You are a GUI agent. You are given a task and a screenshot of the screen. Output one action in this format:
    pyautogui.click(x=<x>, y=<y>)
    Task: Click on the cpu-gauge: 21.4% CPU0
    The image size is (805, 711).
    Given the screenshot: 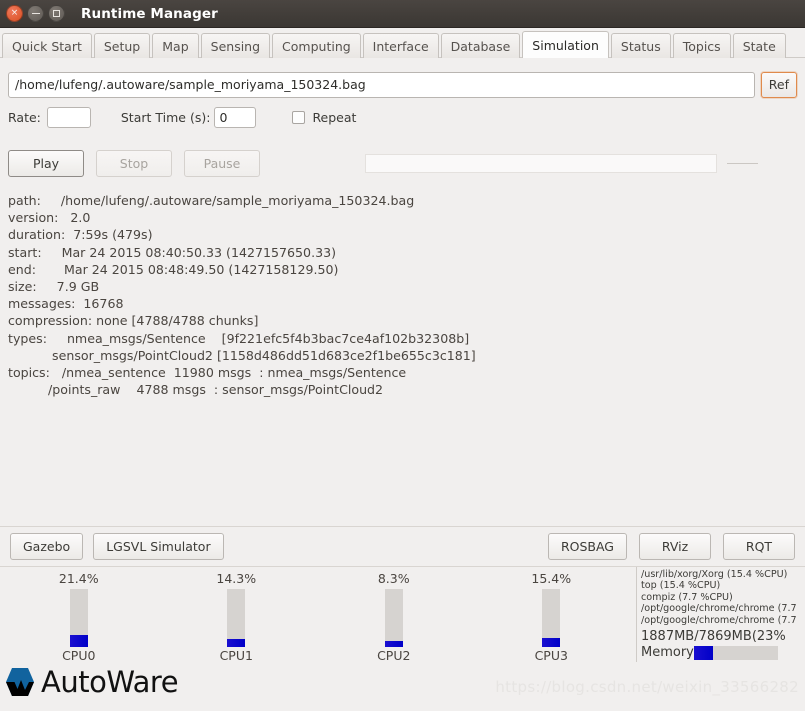 What is the action you would take?
    pyautogui.click(x=79, y=615)
    